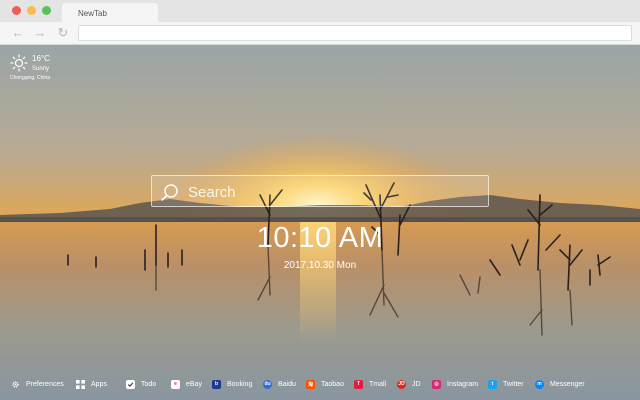  What do you see at coordinates (320, 265) in the screenshot?
I see `clock-date: 2017.10.30 Mon` at bounding box center [320, 265].